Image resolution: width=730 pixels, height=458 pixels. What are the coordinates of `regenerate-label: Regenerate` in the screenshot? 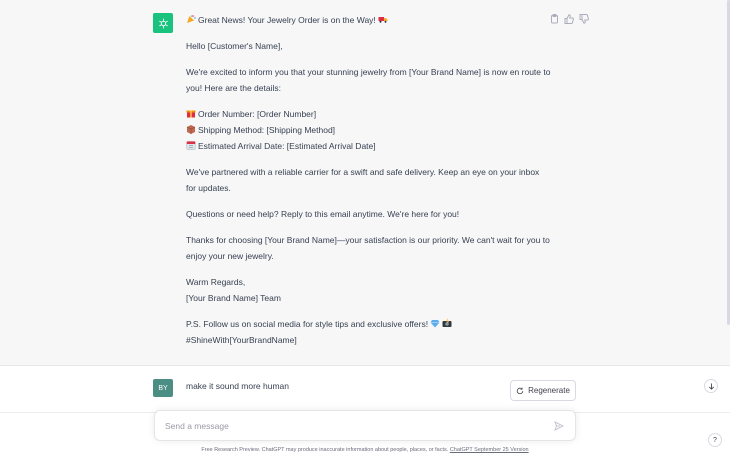 It's located at (549, 390).